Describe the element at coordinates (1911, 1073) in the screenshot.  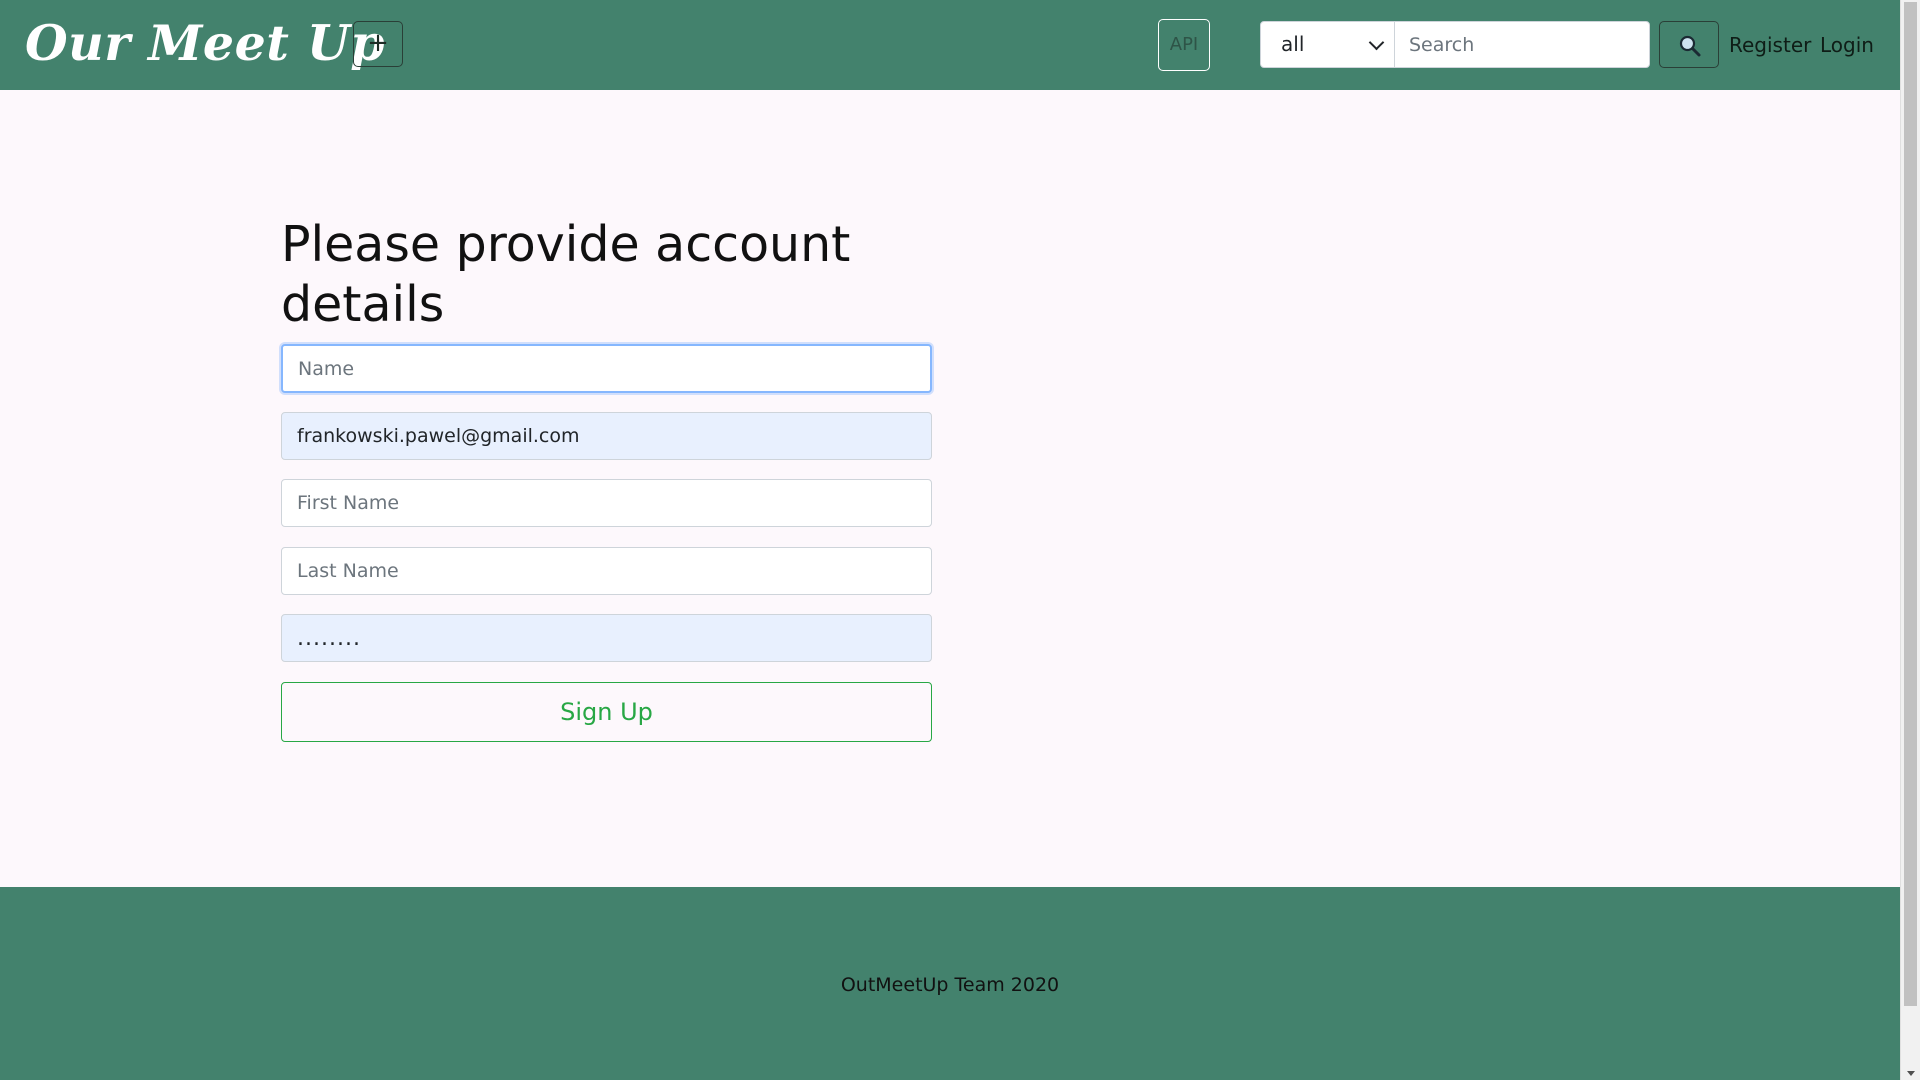
I see `scroll-down-arrow-icon` at that location.